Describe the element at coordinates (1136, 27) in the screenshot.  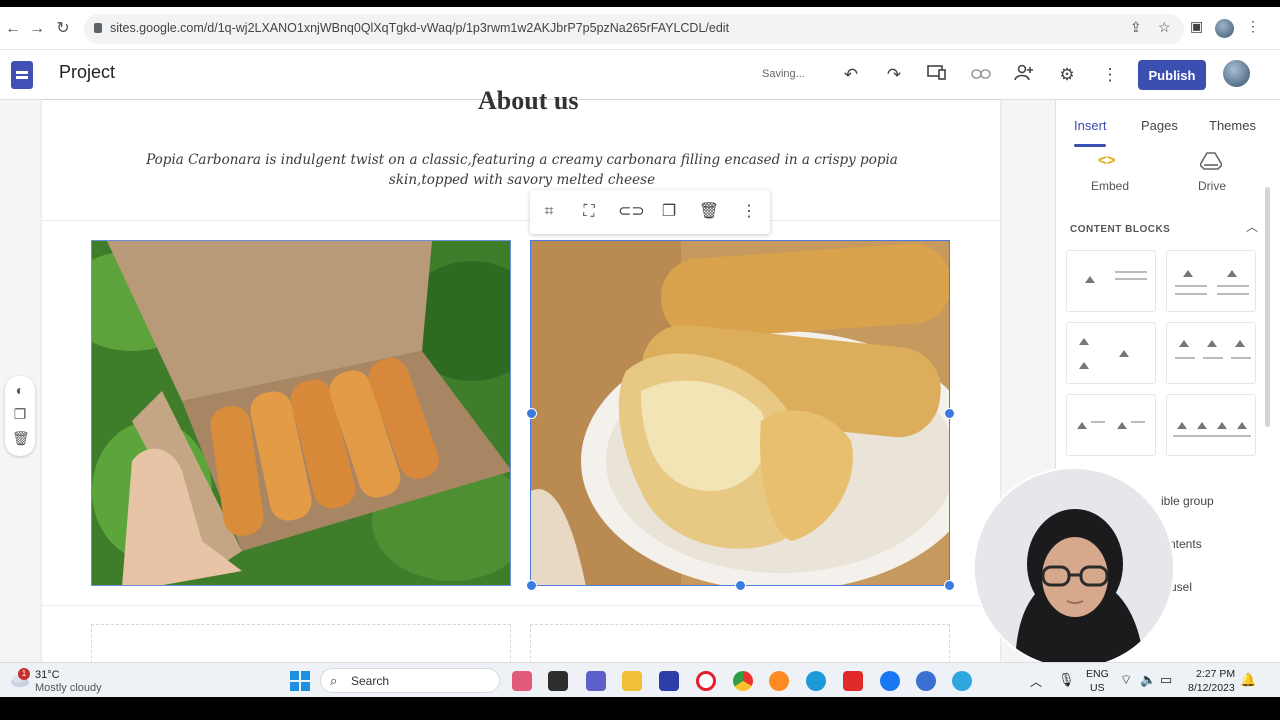
I see `share-icon: ⇪` at that location.